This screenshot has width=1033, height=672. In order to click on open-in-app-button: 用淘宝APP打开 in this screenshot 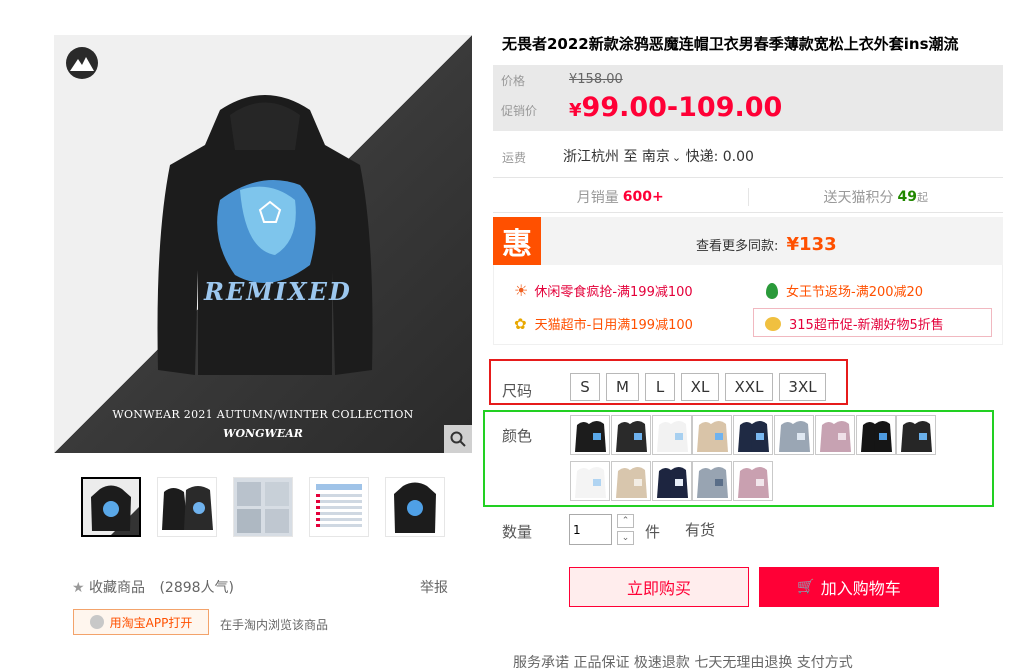, I will do `click(141, 622)`.